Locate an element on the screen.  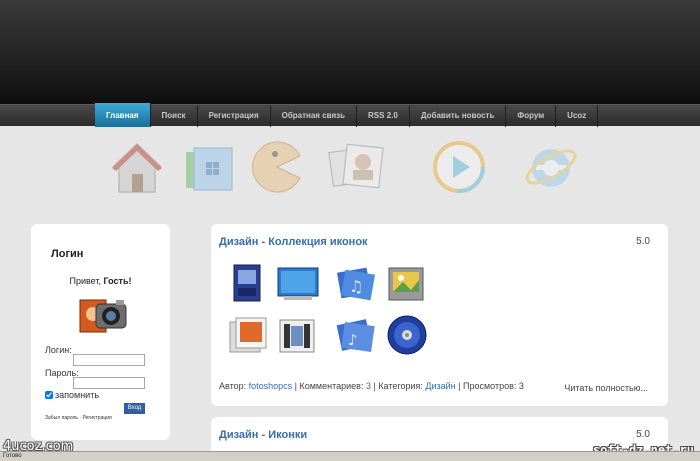
account-links: Забыл пароль · Регистрация is located at coordinates (78, 418).